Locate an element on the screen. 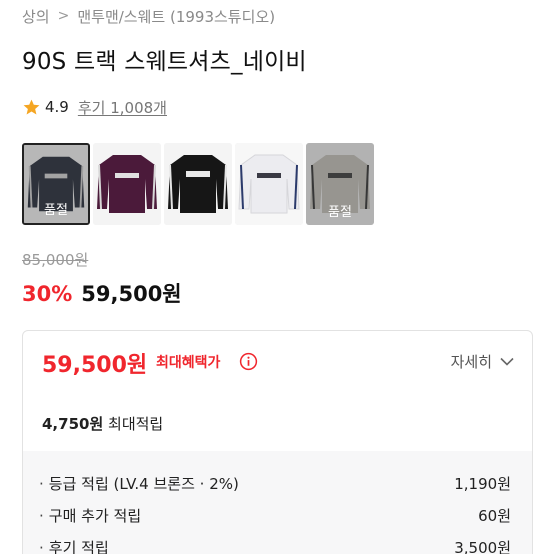 Image resolution: width=554 pixels, height=554 pixels. star-icon is located at coordinates (31, 107).